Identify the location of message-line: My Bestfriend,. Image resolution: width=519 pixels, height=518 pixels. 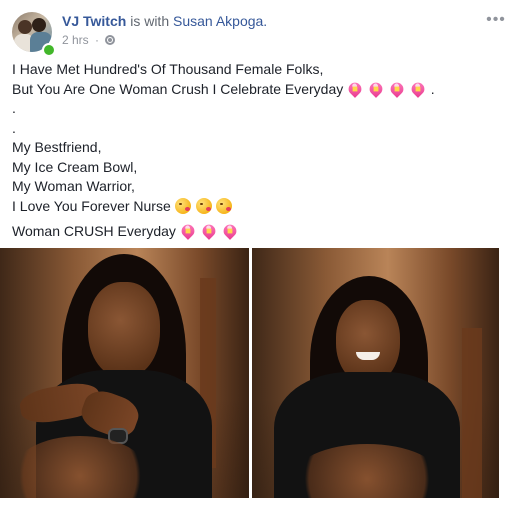
(57, 147).